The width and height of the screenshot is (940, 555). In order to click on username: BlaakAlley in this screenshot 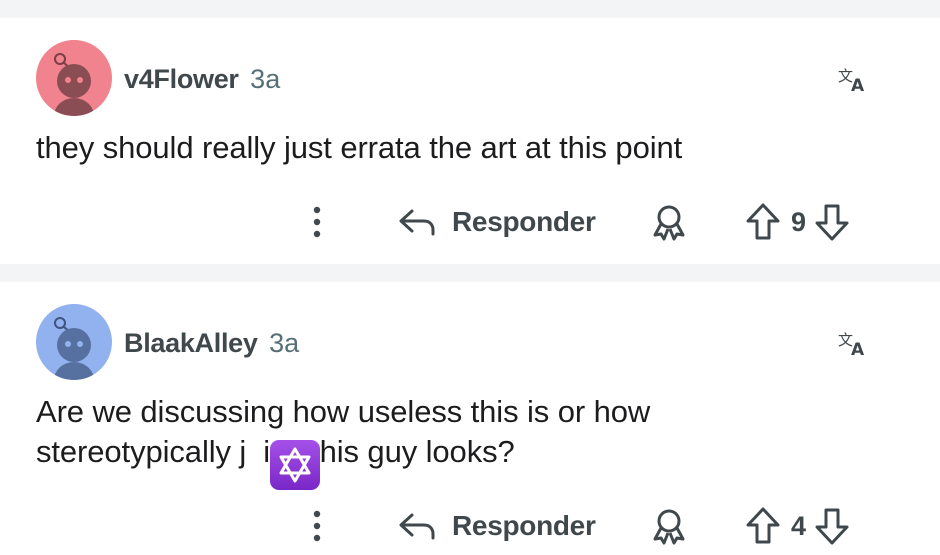, I will do `click(191, 343)`.